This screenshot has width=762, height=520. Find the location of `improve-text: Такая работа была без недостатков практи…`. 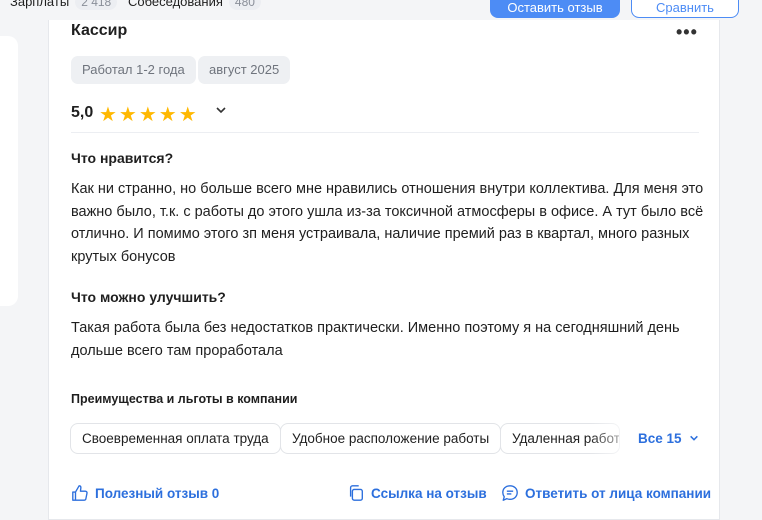

improve-text: Такая работа была без недостатков практи… is located at coordinates (375, 339).